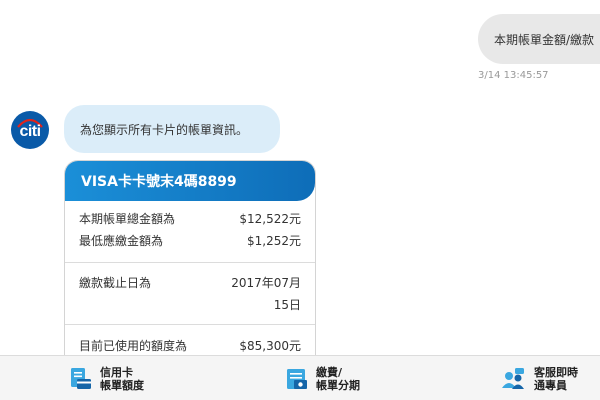 The image size is (600, 400). What do you see at coordinates (297, 378) in the screenshot?
I see `payment-installment-icon` at bounding box center [297, 378].